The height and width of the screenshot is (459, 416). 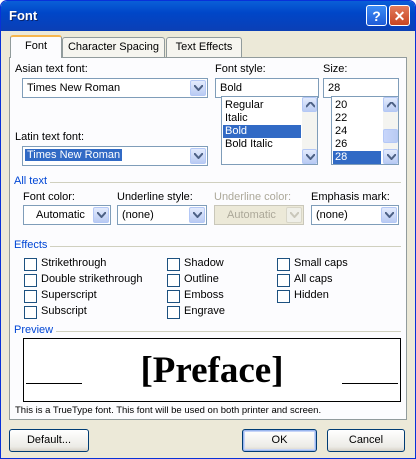 What do you see at coordinates (311, 295) in the screenshot?
I see `hidden-label: Hidden` at bounding box center [311, 295].